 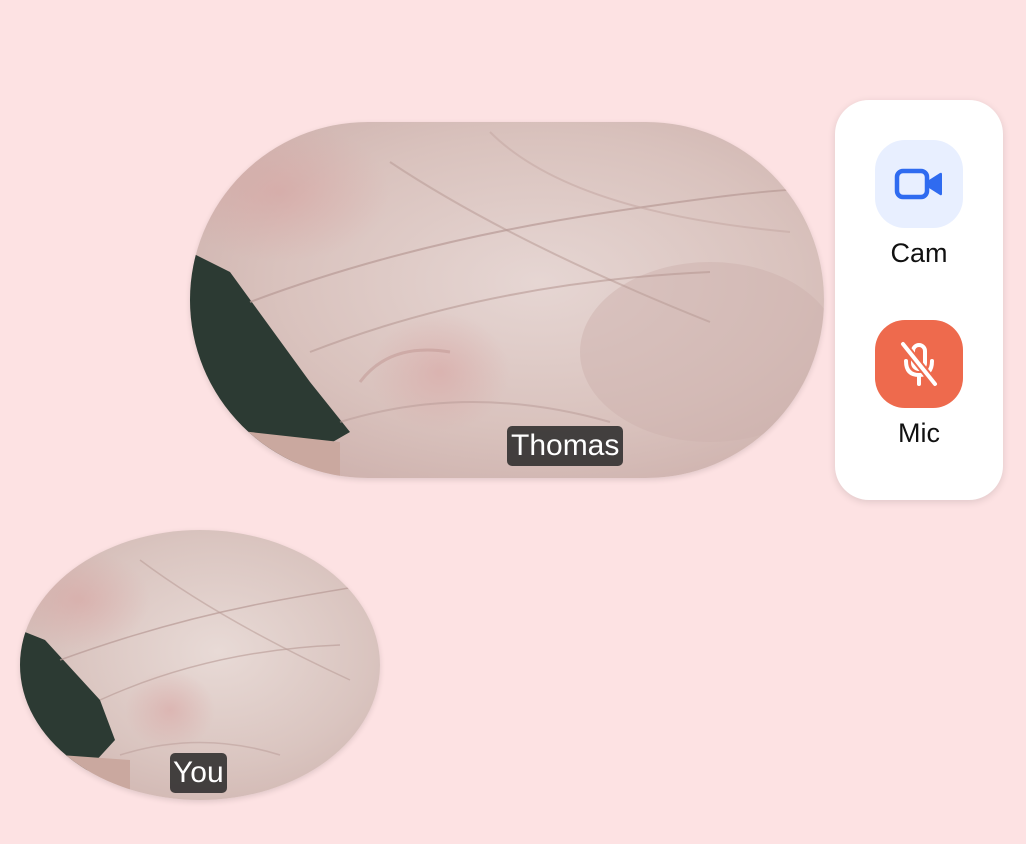 I want to click on microphone-label: Mic, so click(x=919, y=433).